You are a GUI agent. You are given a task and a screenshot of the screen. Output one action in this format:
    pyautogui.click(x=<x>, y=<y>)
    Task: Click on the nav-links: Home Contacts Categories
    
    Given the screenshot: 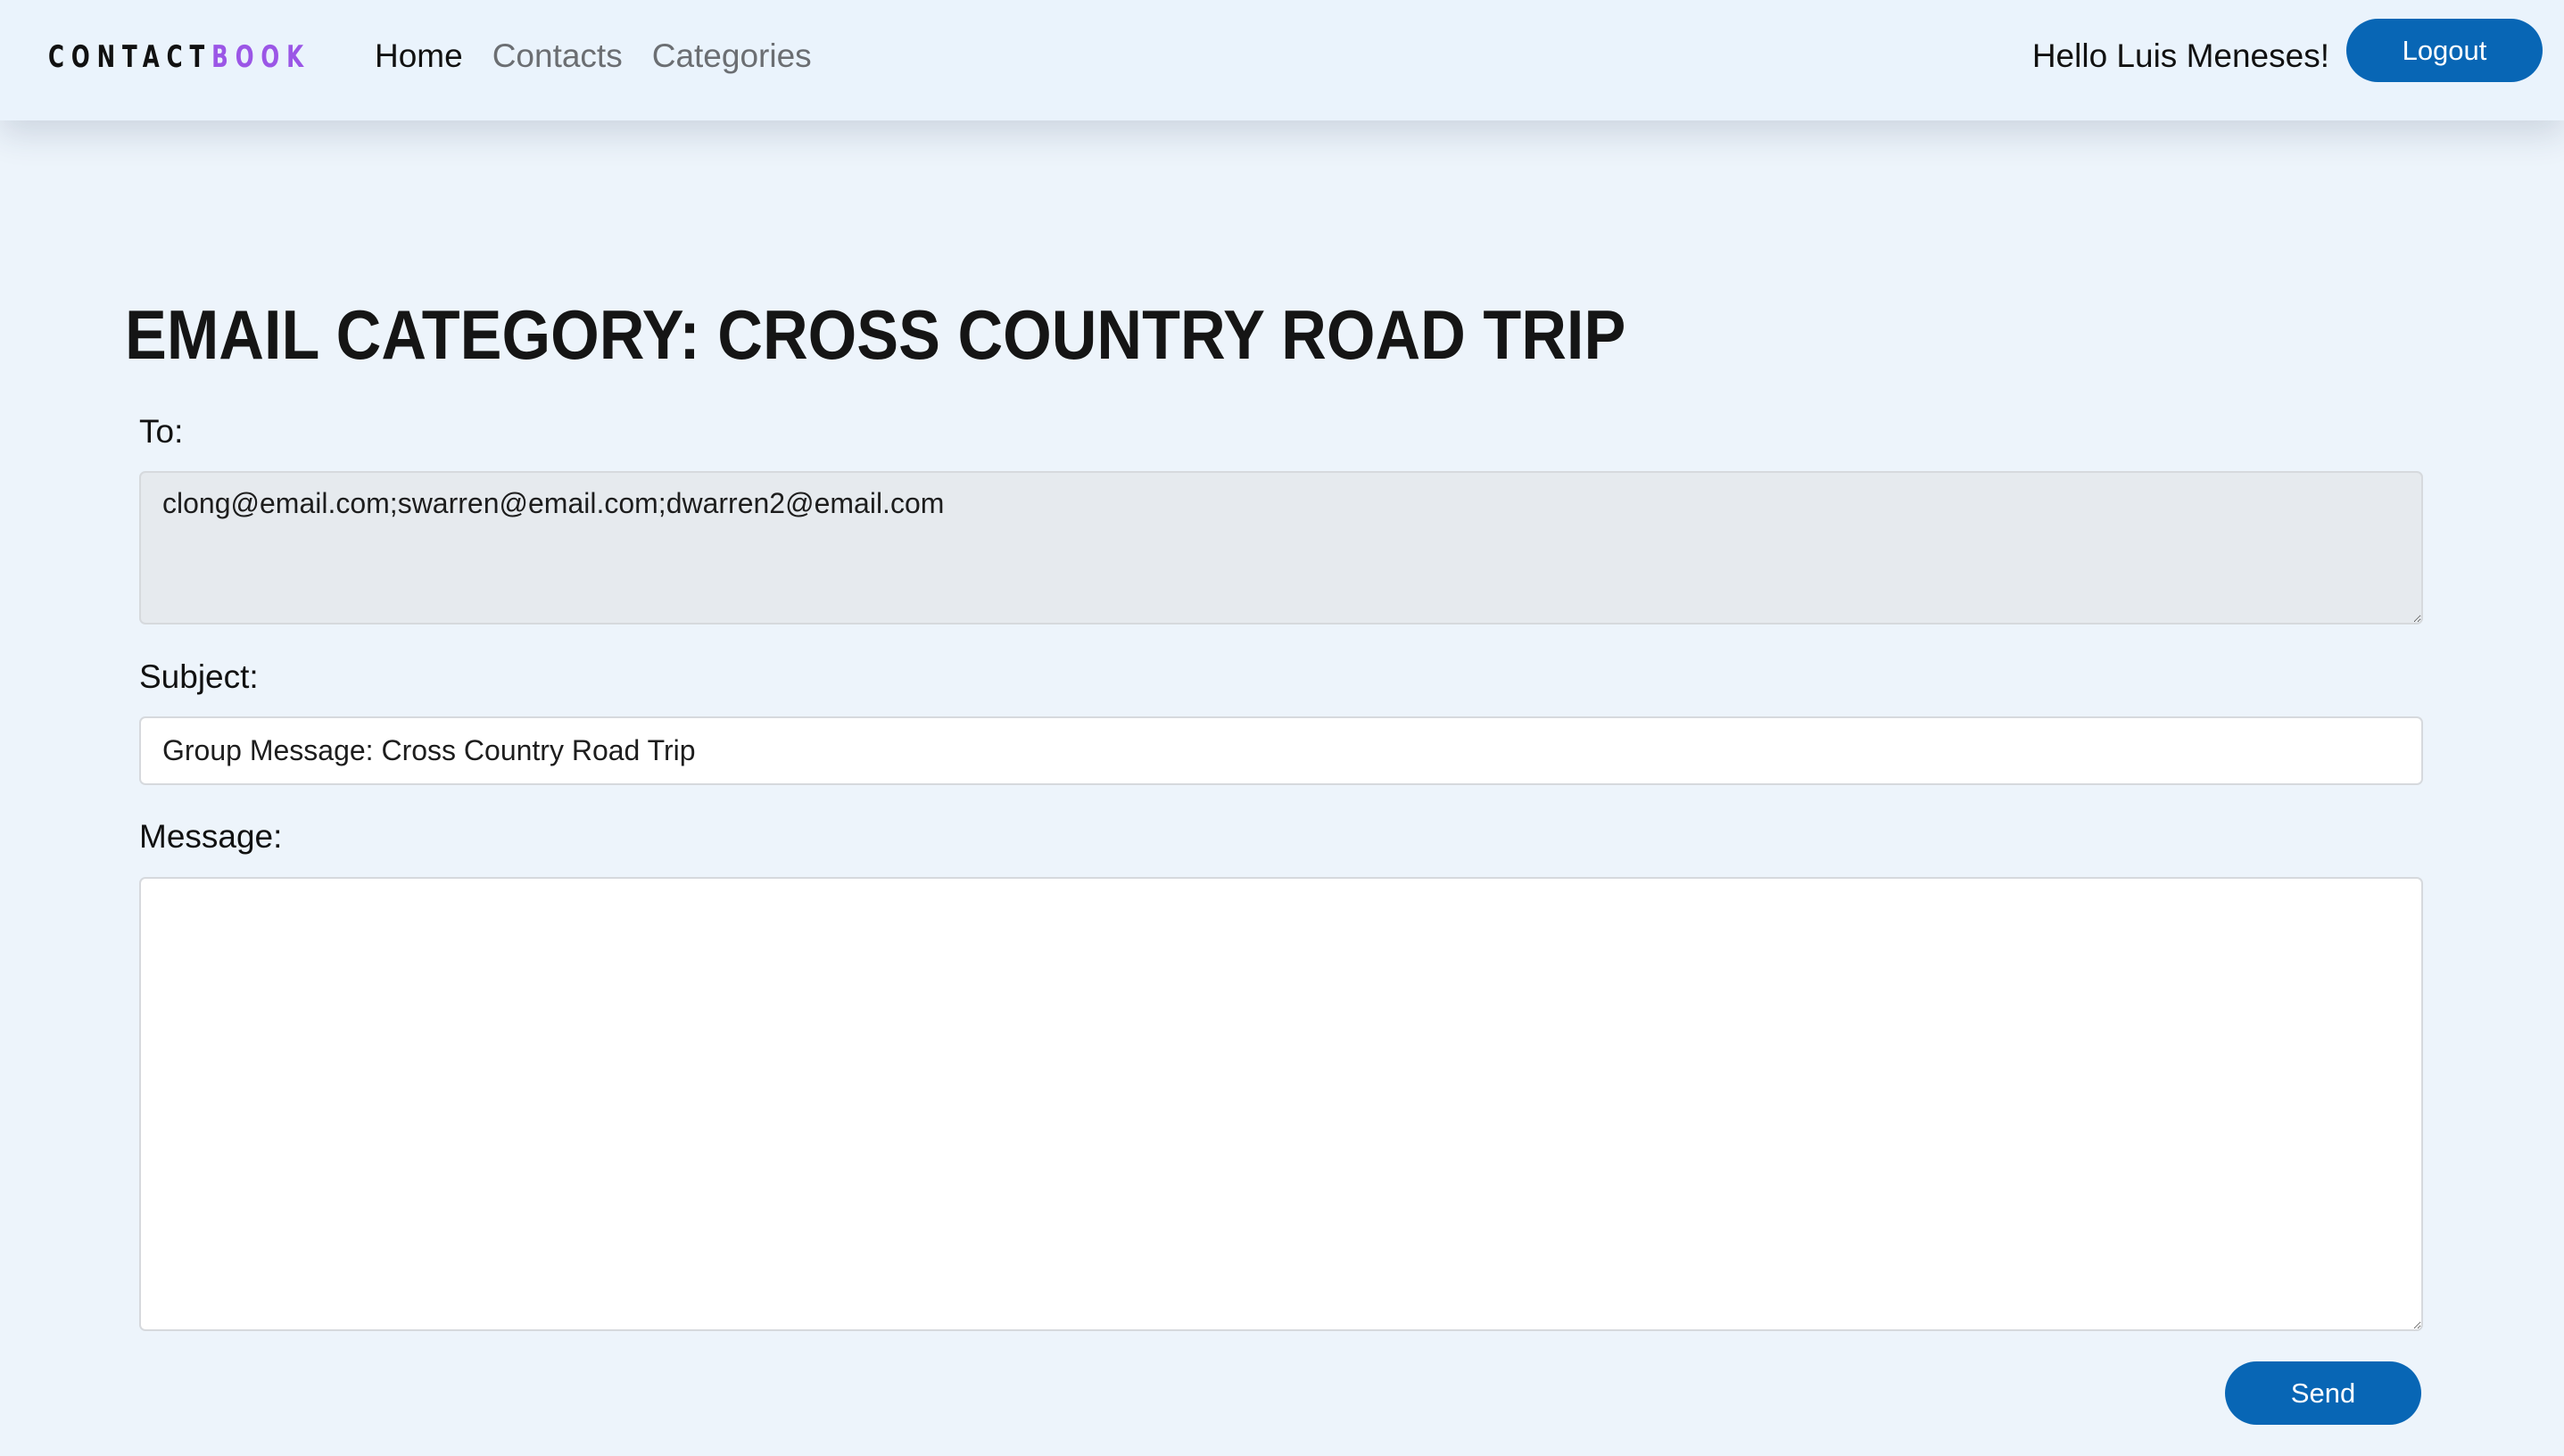 What is the action you would take?
    pyautogui.click(x=608, y=56)
    